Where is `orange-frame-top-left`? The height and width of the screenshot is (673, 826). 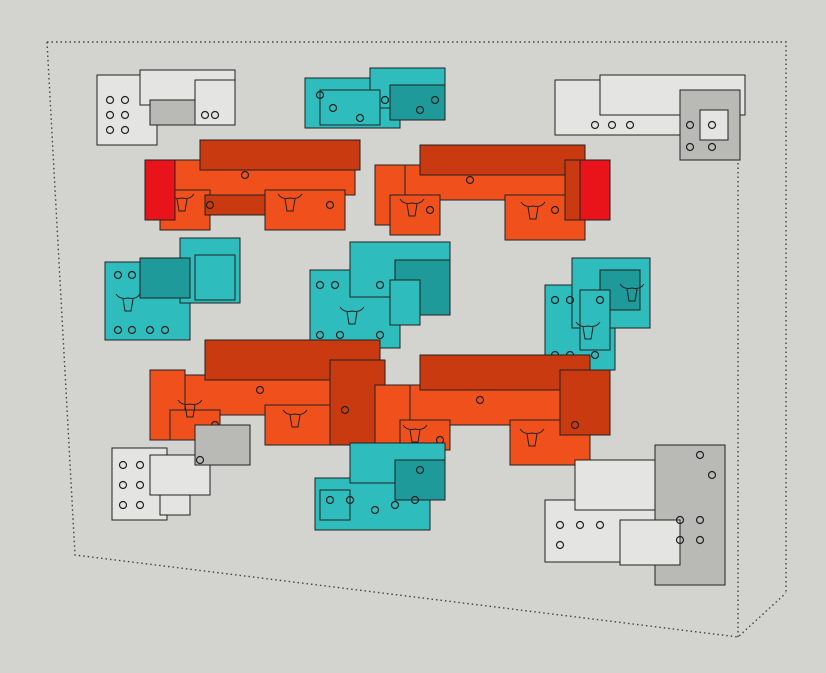 orange-frame-top-left is located at coordinates (252, 185).